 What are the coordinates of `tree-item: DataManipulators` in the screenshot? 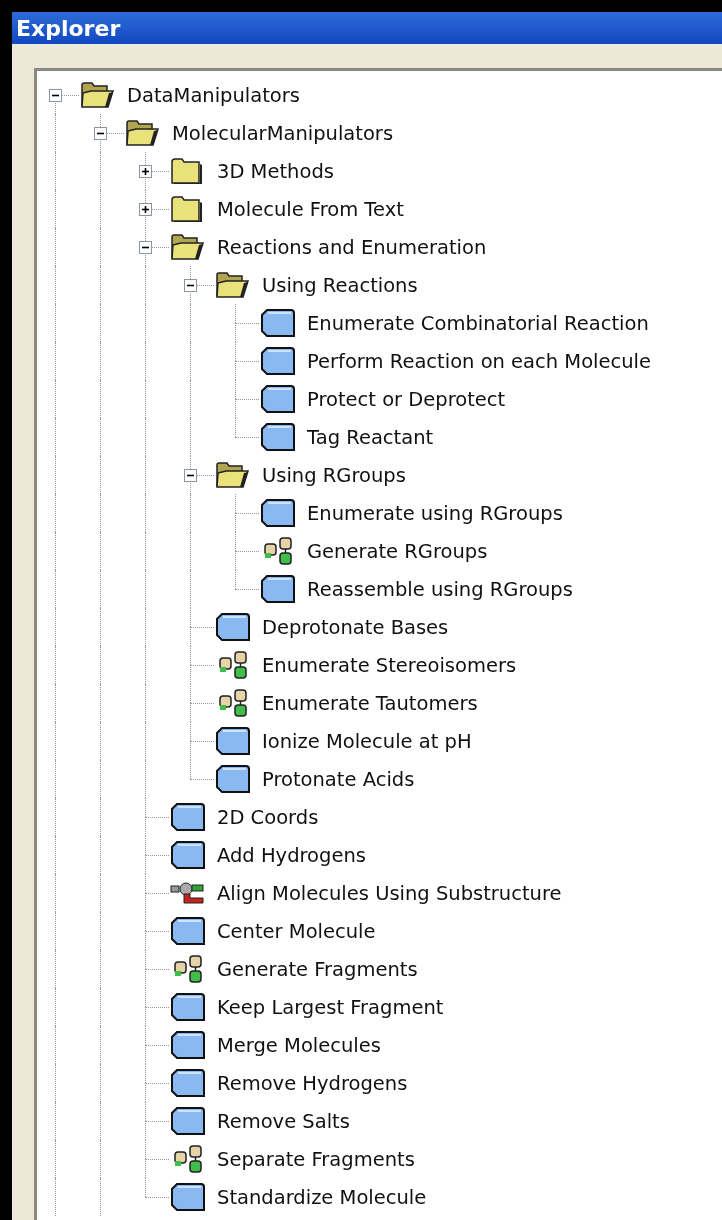 It's located at (213, 95).